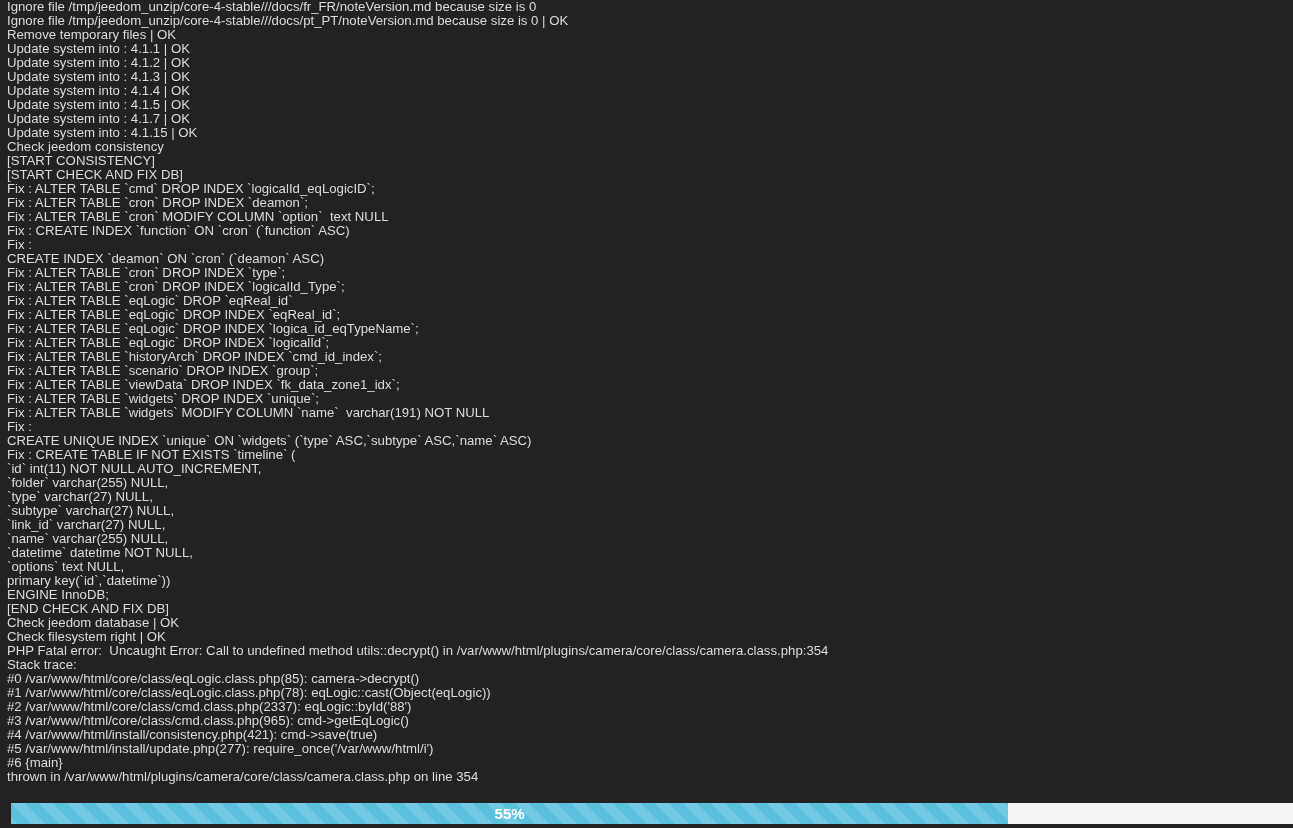 The width and height of the screenshot is (1293, 828). Describe the element at coordinates (95, 175) in the screenshot. I see `log-line: [START CHECK AND FIX DB]` at that location.